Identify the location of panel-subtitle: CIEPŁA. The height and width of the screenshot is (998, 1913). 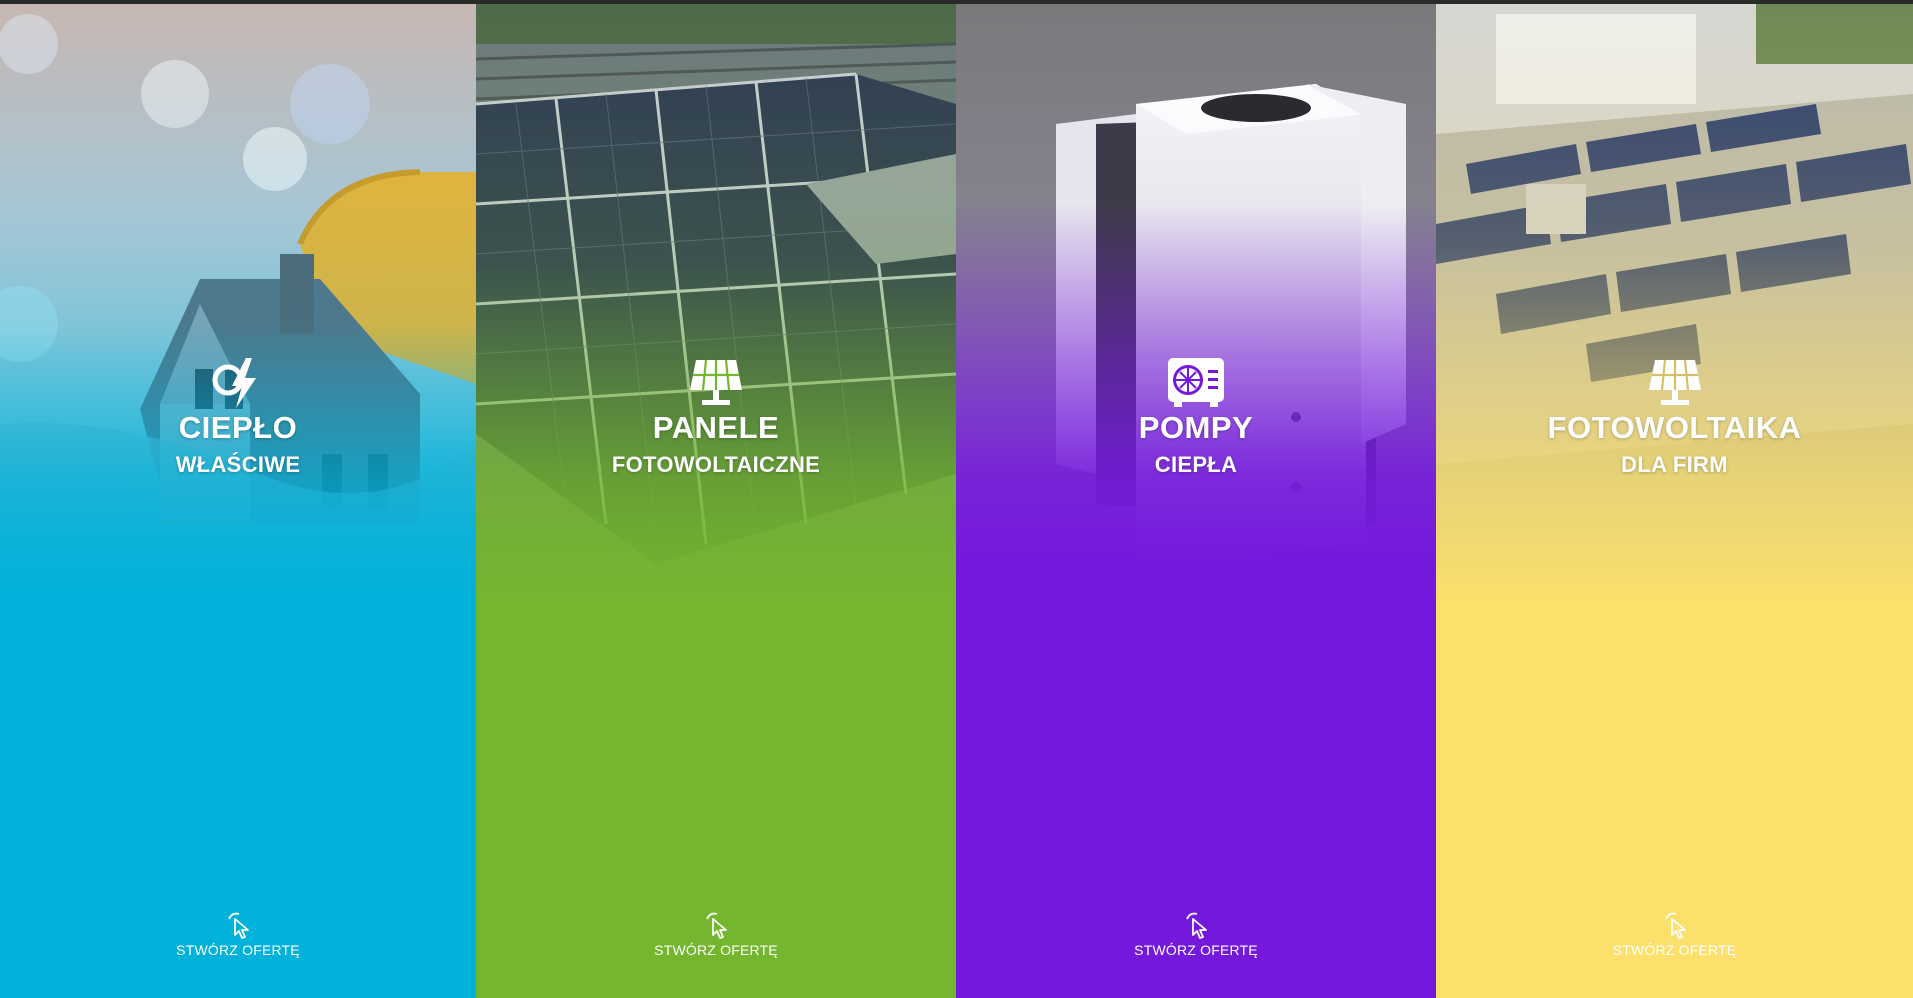
(1196, 464).